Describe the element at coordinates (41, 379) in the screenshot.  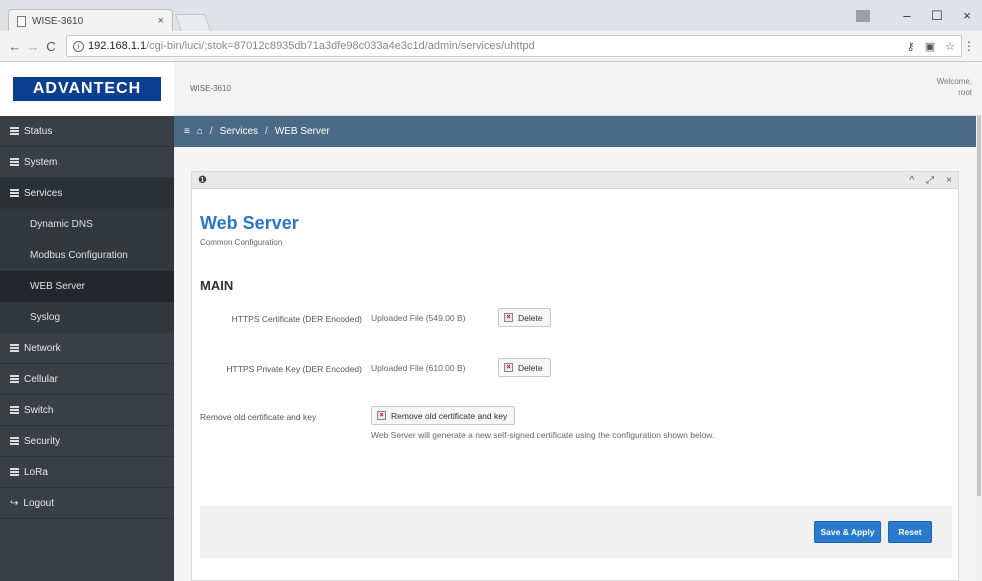
I see `sidebar-item-label: Cellular` at that location.